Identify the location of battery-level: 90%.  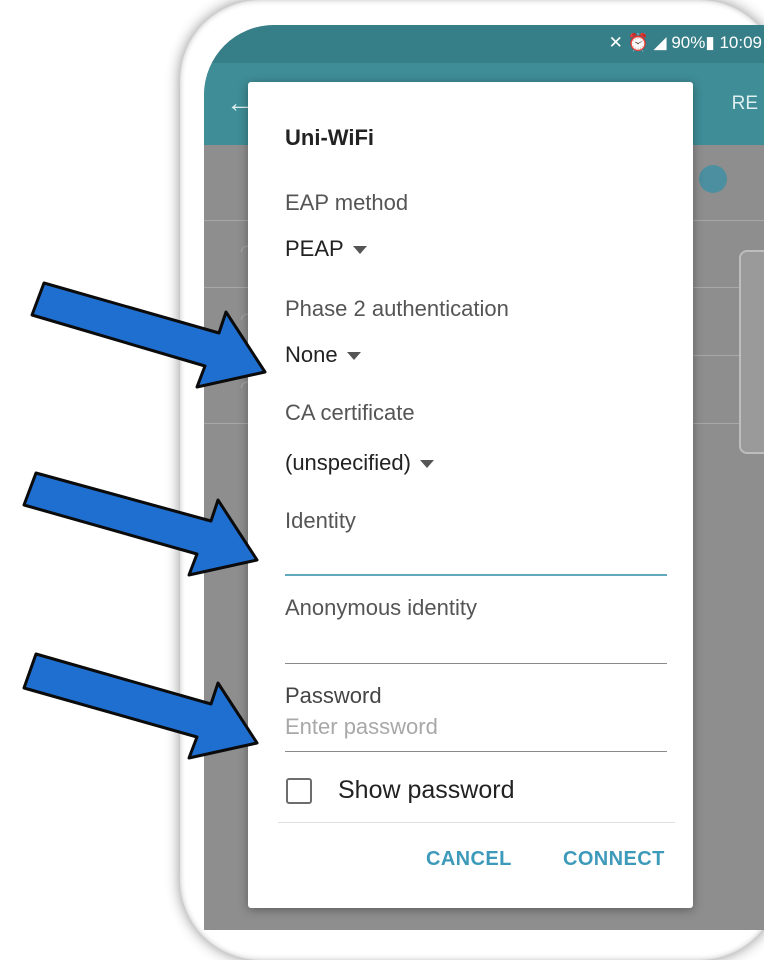
(688, 42).